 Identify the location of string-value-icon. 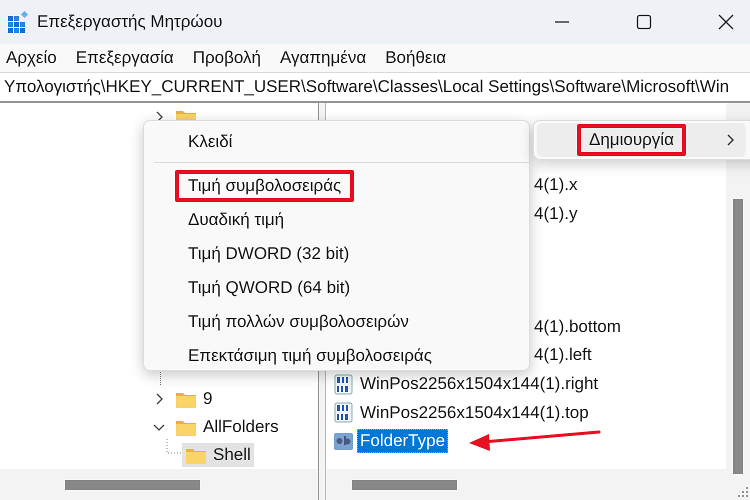
(343, 441).